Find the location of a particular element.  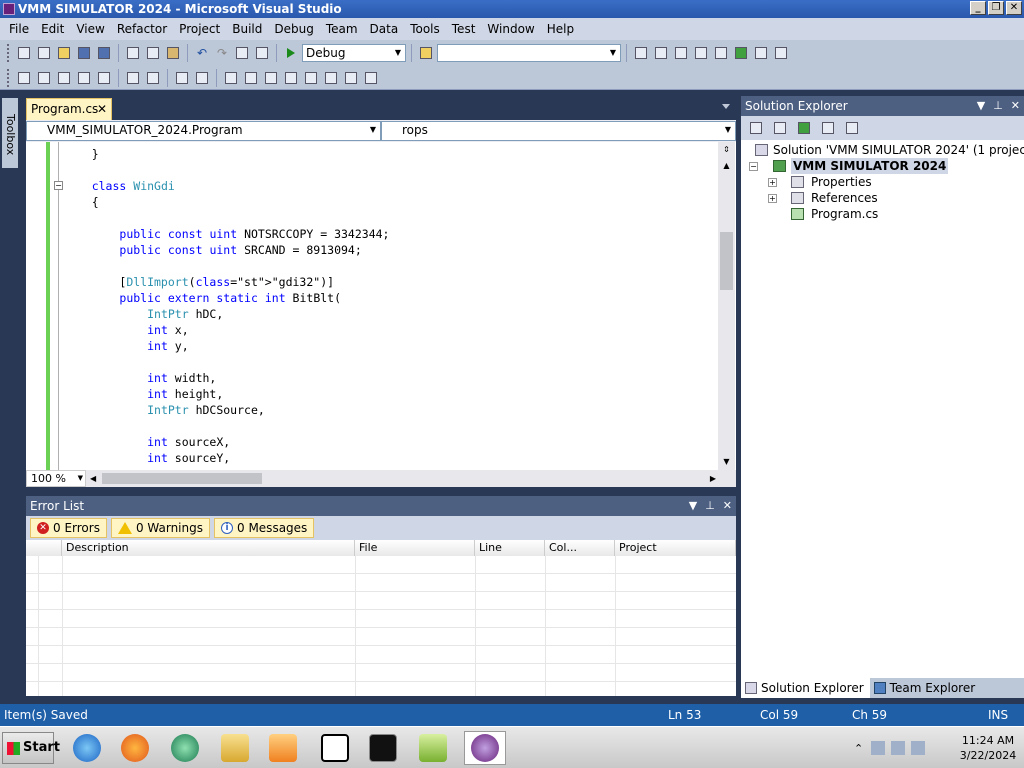

code-line: public const uint SRCAND = 8913094; is located at coordinates (226, 250).